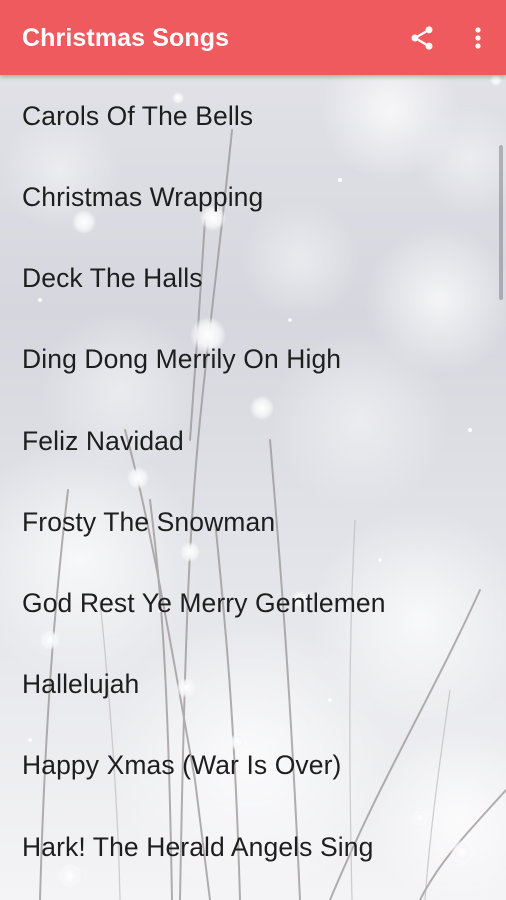 This screenshot has width=506, height=900. What do you see at coordinates (81, 684) in the screenshot?
I see `song-title: Hallelujah` at bounding box center [81, 684].